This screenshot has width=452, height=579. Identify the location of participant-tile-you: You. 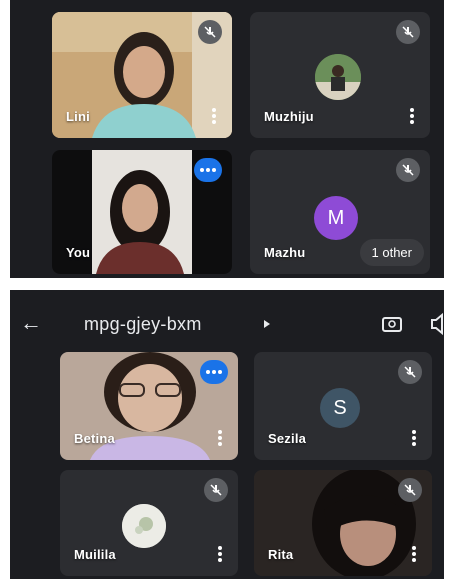
(142, 212).